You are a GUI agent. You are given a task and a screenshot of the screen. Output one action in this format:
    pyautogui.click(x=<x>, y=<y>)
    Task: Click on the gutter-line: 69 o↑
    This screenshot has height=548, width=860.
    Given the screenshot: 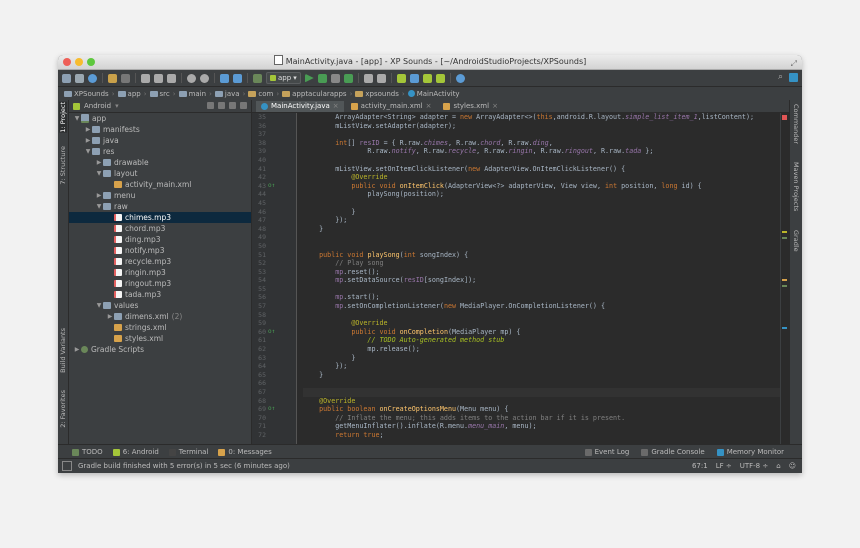 What is the action you would take?
    pyautogui.click(x=274, y=409)
    